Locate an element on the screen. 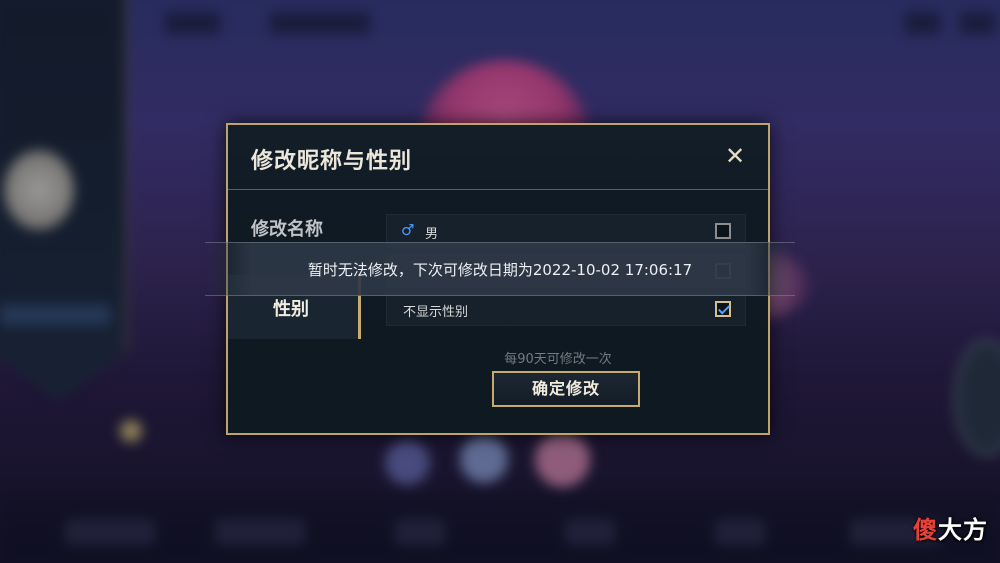 Image resolution: width=1000 pixels, height=563 pixels. gender-option-hidden: 不显示性别 is located at coordinates (566, 309).